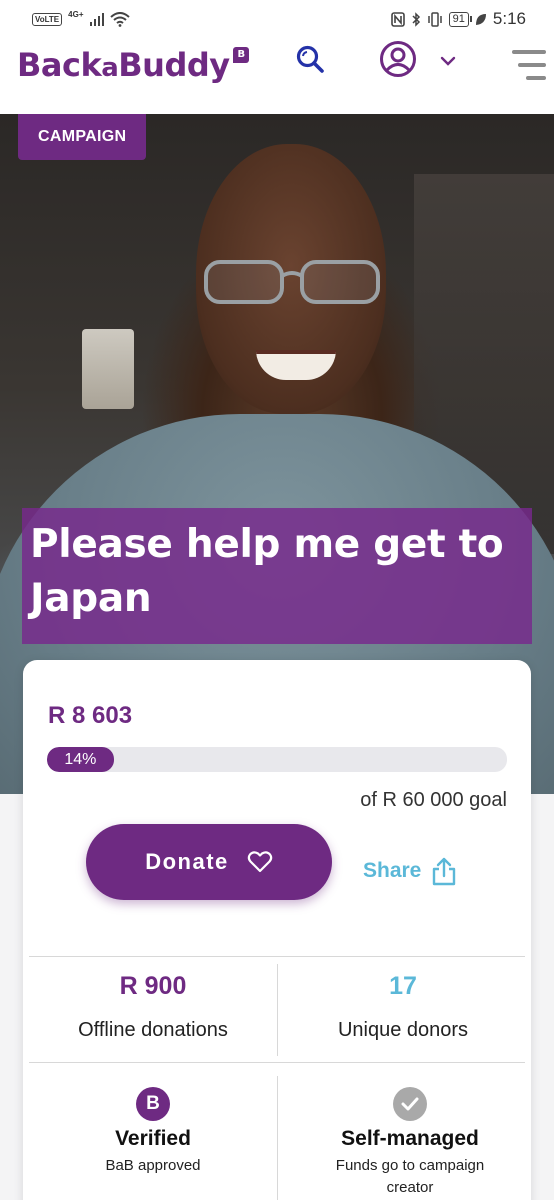 Image resolution: width=554 pixels, height=1200 pixels. Describe the element at coordinates (59, 65) in the screenshot. I see `logo-text-back: Back` at that location.